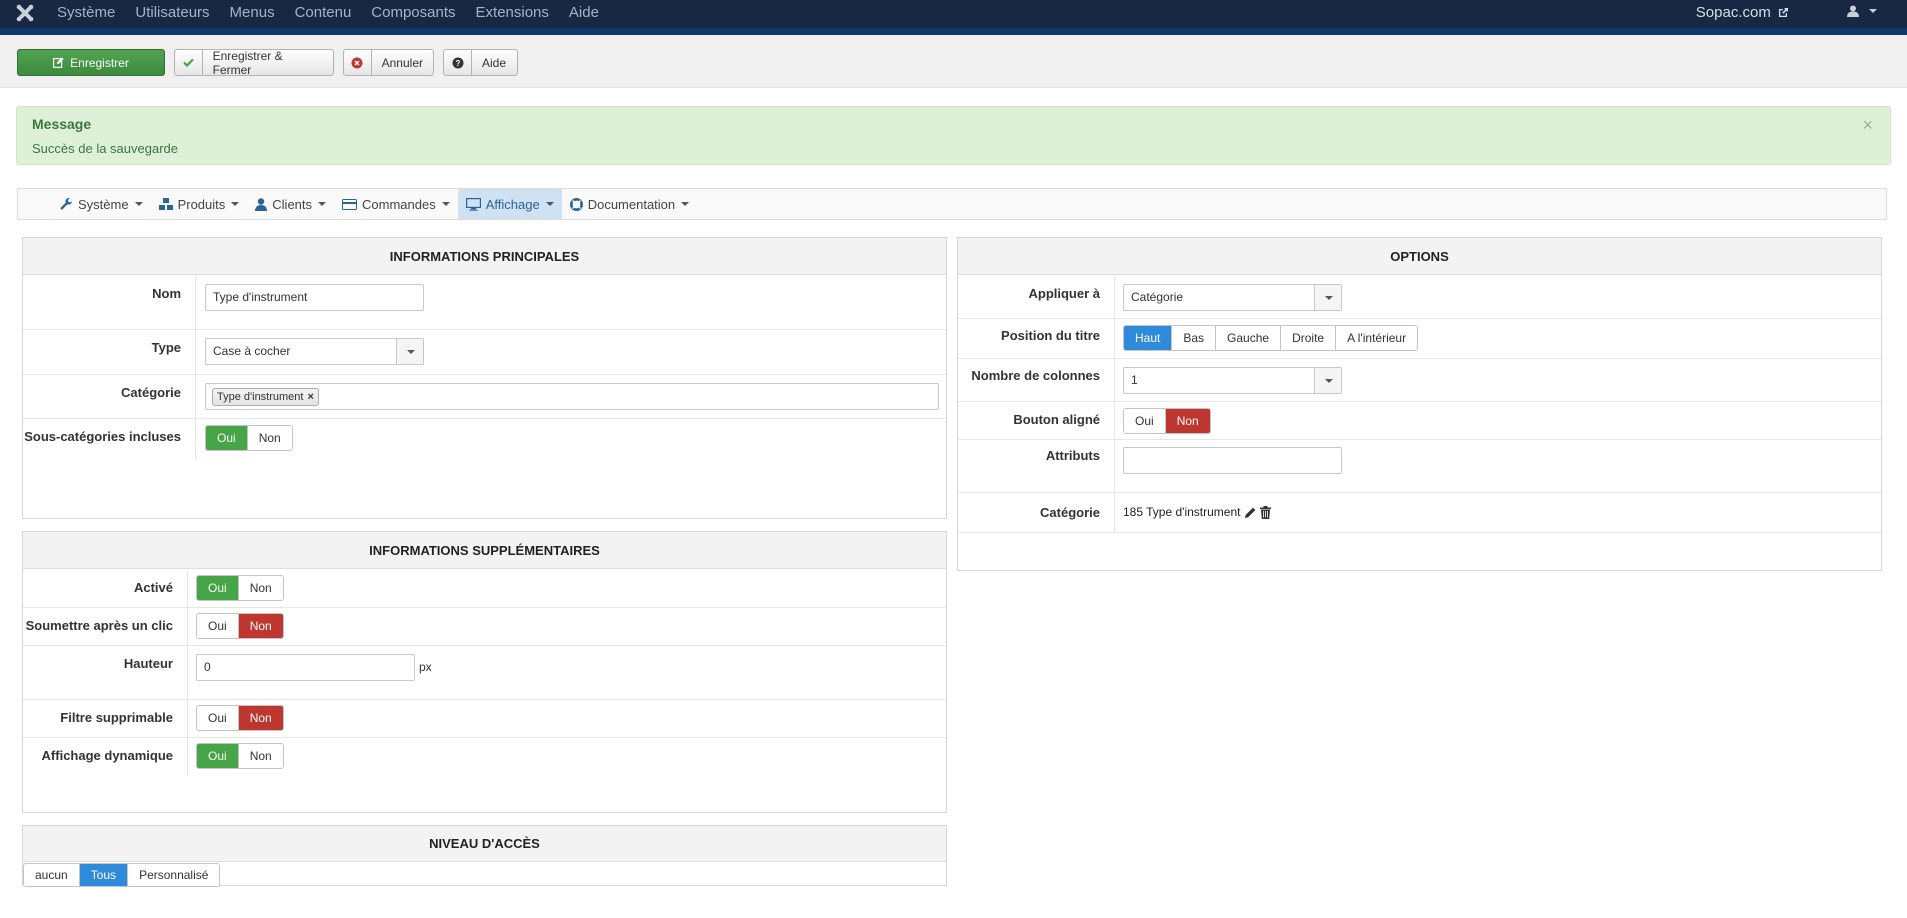 The height and width of the screenshot is (918, 1907). Describe the element at coordinates (260, 626) in the screenshot. I see `submit-non: Non` at that location.